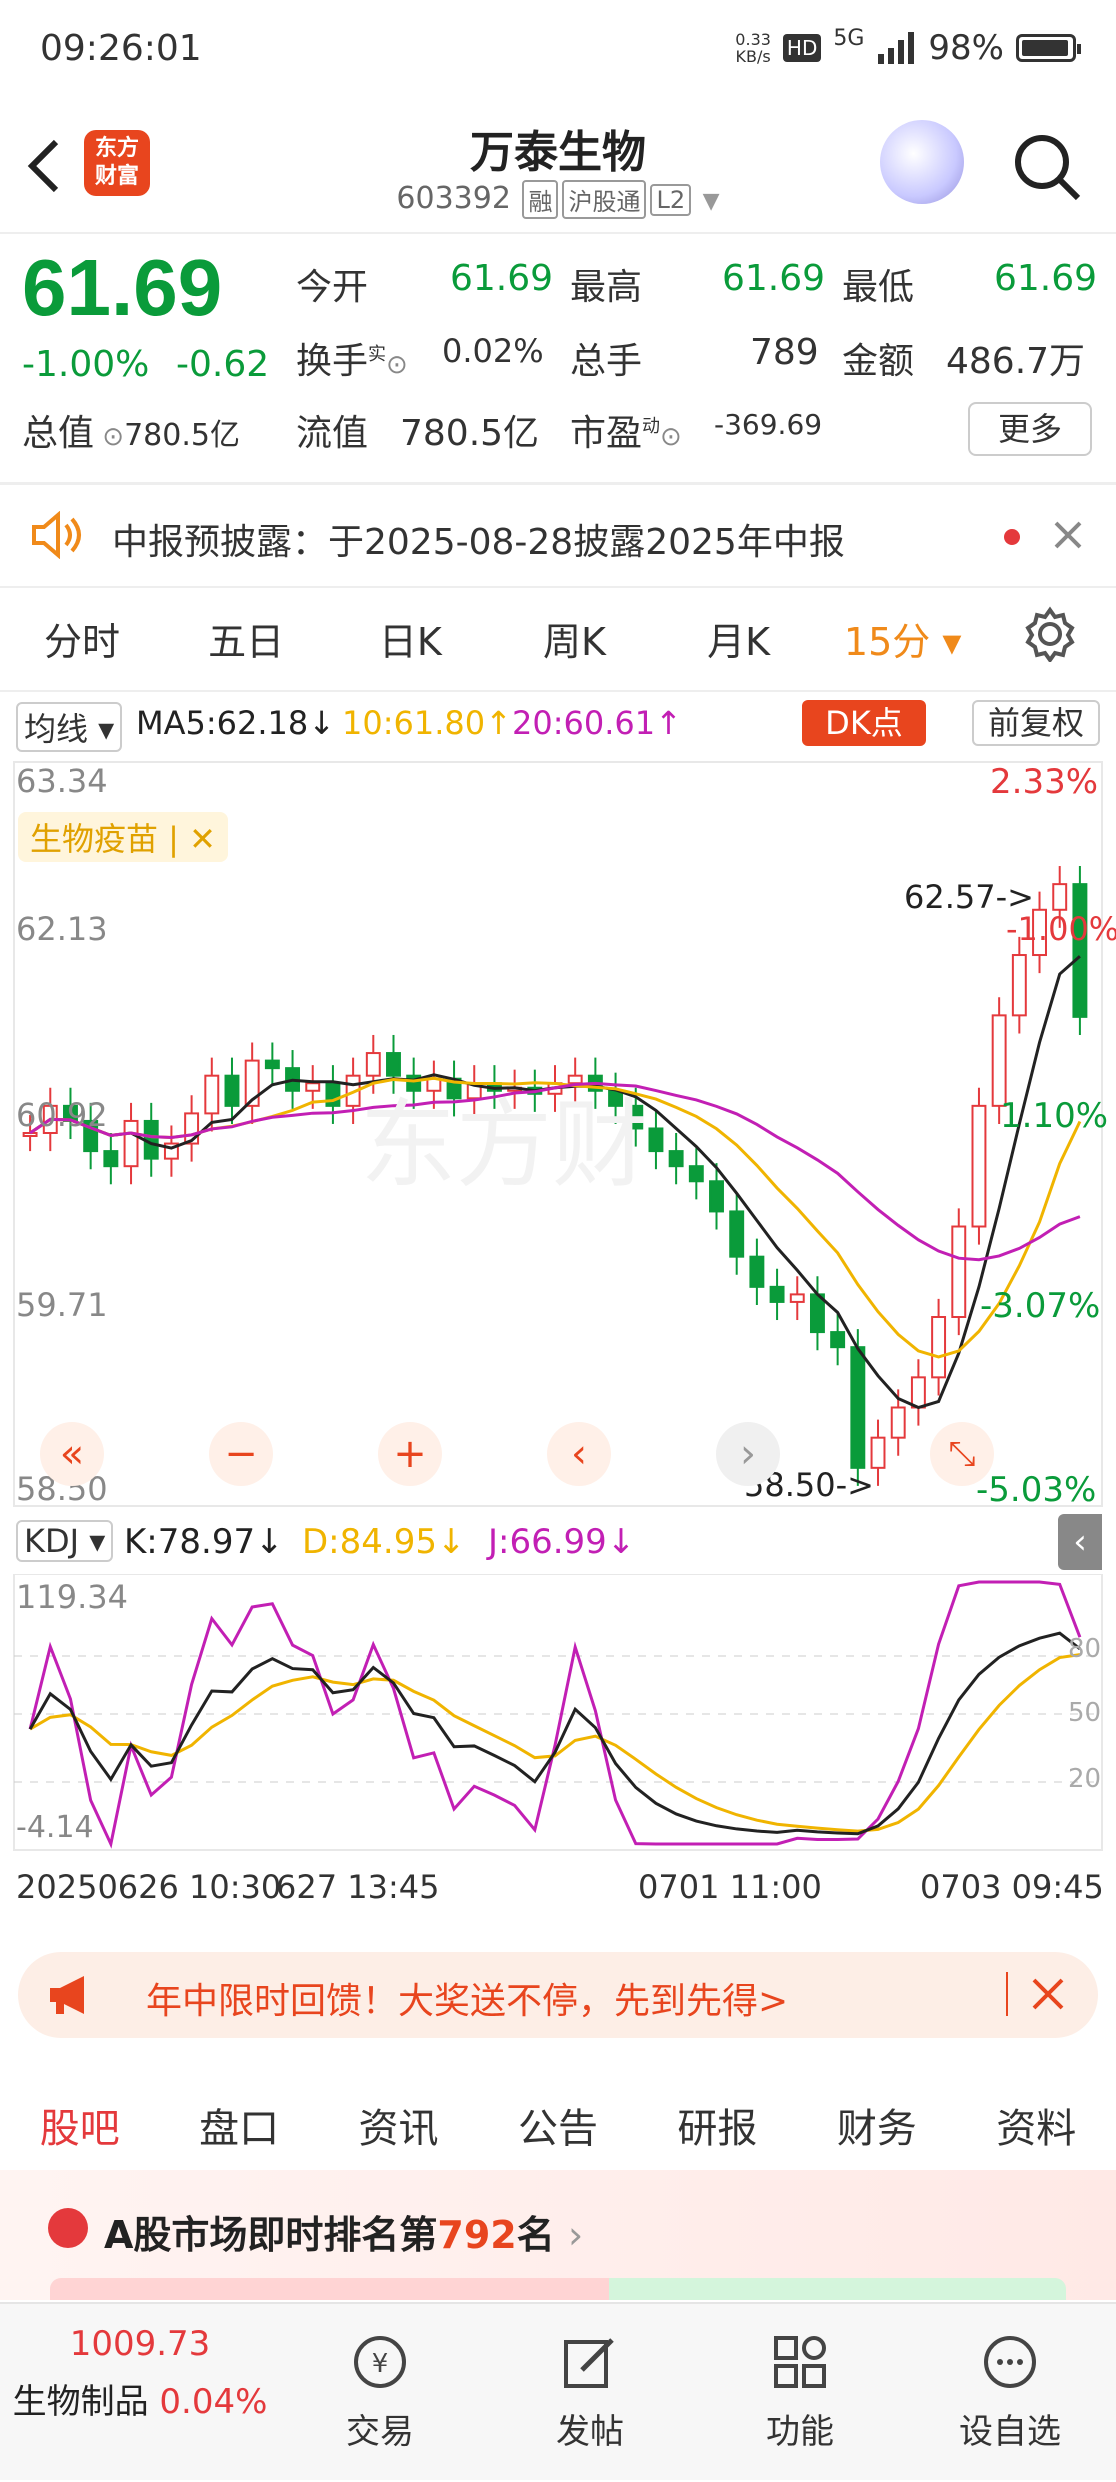  Describe the element at coordinates (62, 929) in the screenshot. I see `y-tick: 62.13` at that location.